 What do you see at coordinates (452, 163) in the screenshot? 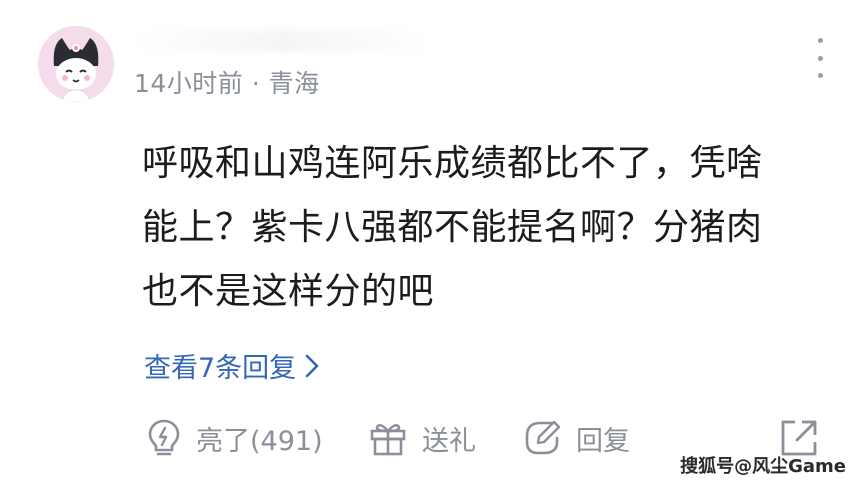
I see `comment-line: 呼吸和山鸡连阿乐成绩都比不了，凭啥` at bounding box center [452, 163].